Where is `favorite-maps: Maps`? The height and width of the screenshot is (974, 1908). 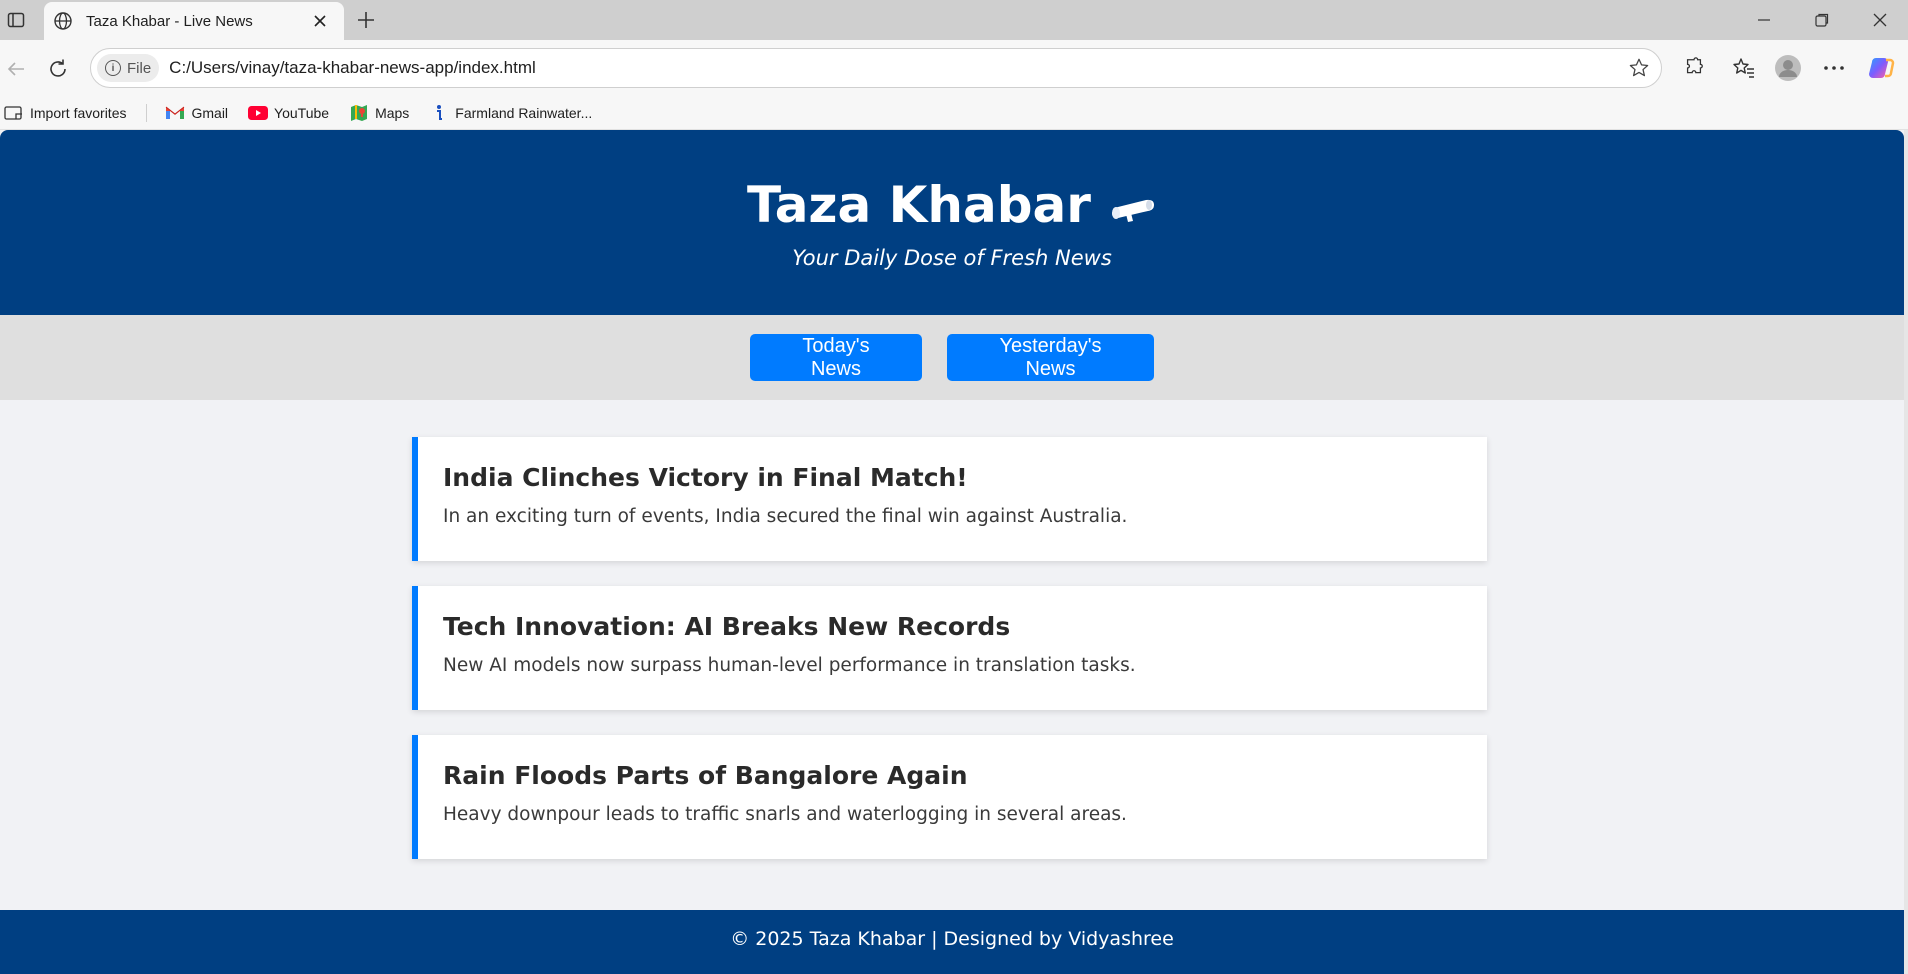 favorite-maps: Maps is located at coordinates (379, 113).